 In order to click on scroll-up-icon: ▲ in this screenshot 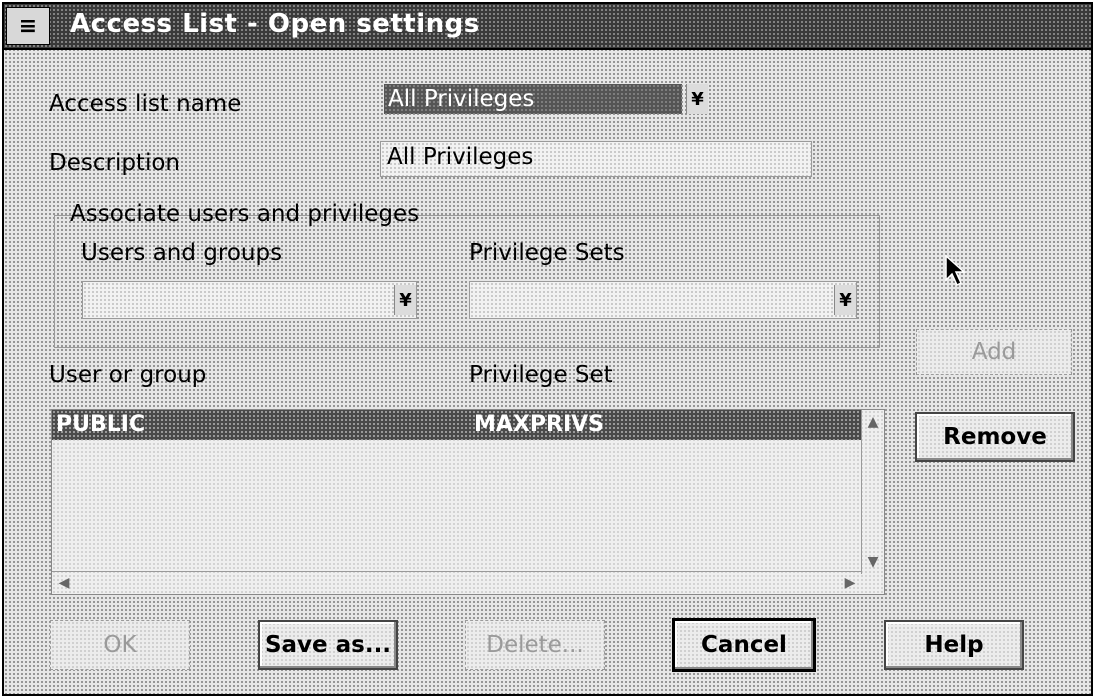, I will do `click(873, 422)`.